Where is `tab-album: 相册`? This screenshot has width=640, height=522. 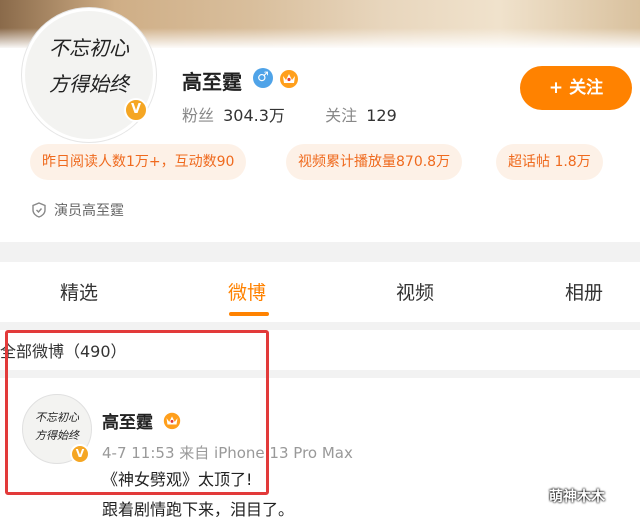 tab-album: 相册 is located at coordinates (584, 291).